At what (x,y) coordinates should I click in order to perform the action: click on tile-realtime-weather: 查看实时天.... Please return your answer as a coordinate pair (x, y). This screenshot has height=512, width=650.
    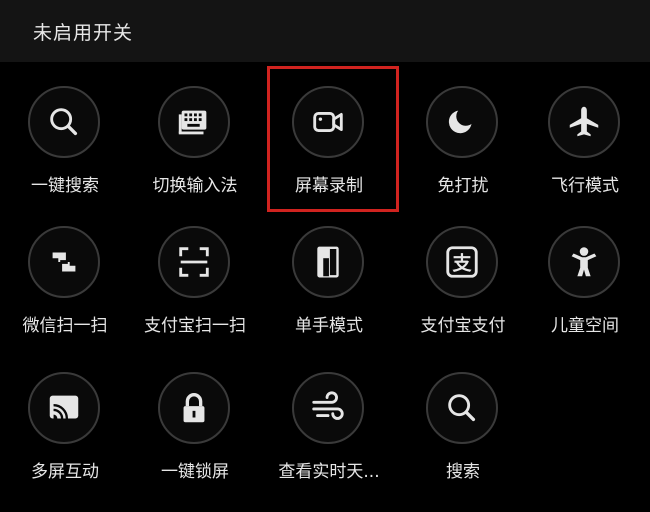
    Looking at the image, I should click on (329, 442).